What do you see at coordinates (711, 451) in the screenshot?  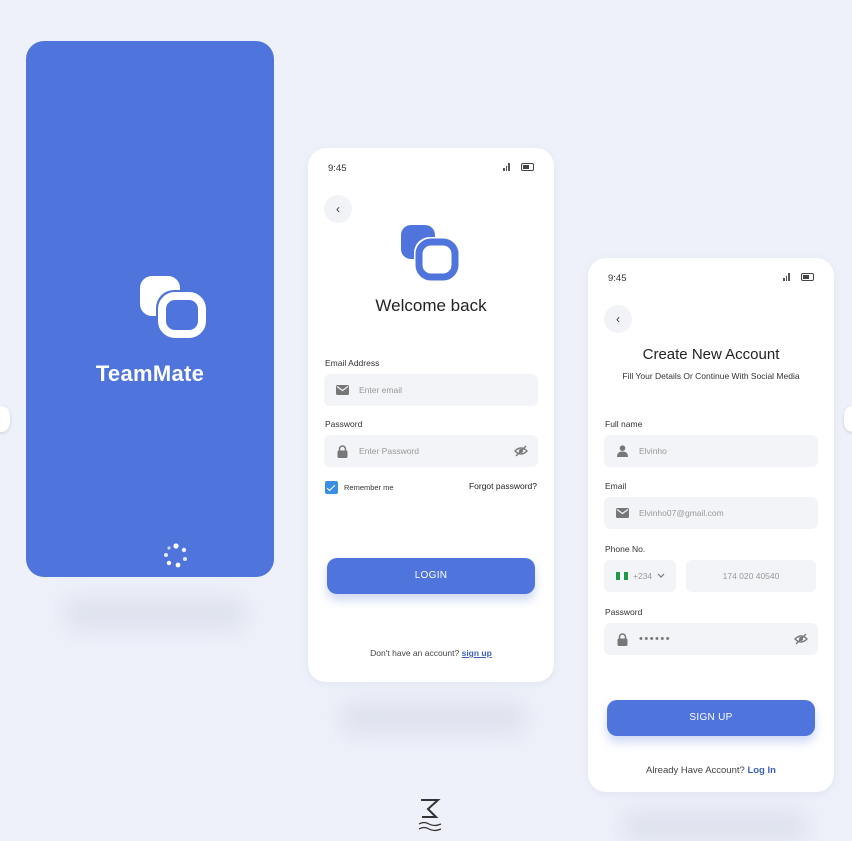 I see `fullname-field: Elvinho` at bounding box center [711, 451].